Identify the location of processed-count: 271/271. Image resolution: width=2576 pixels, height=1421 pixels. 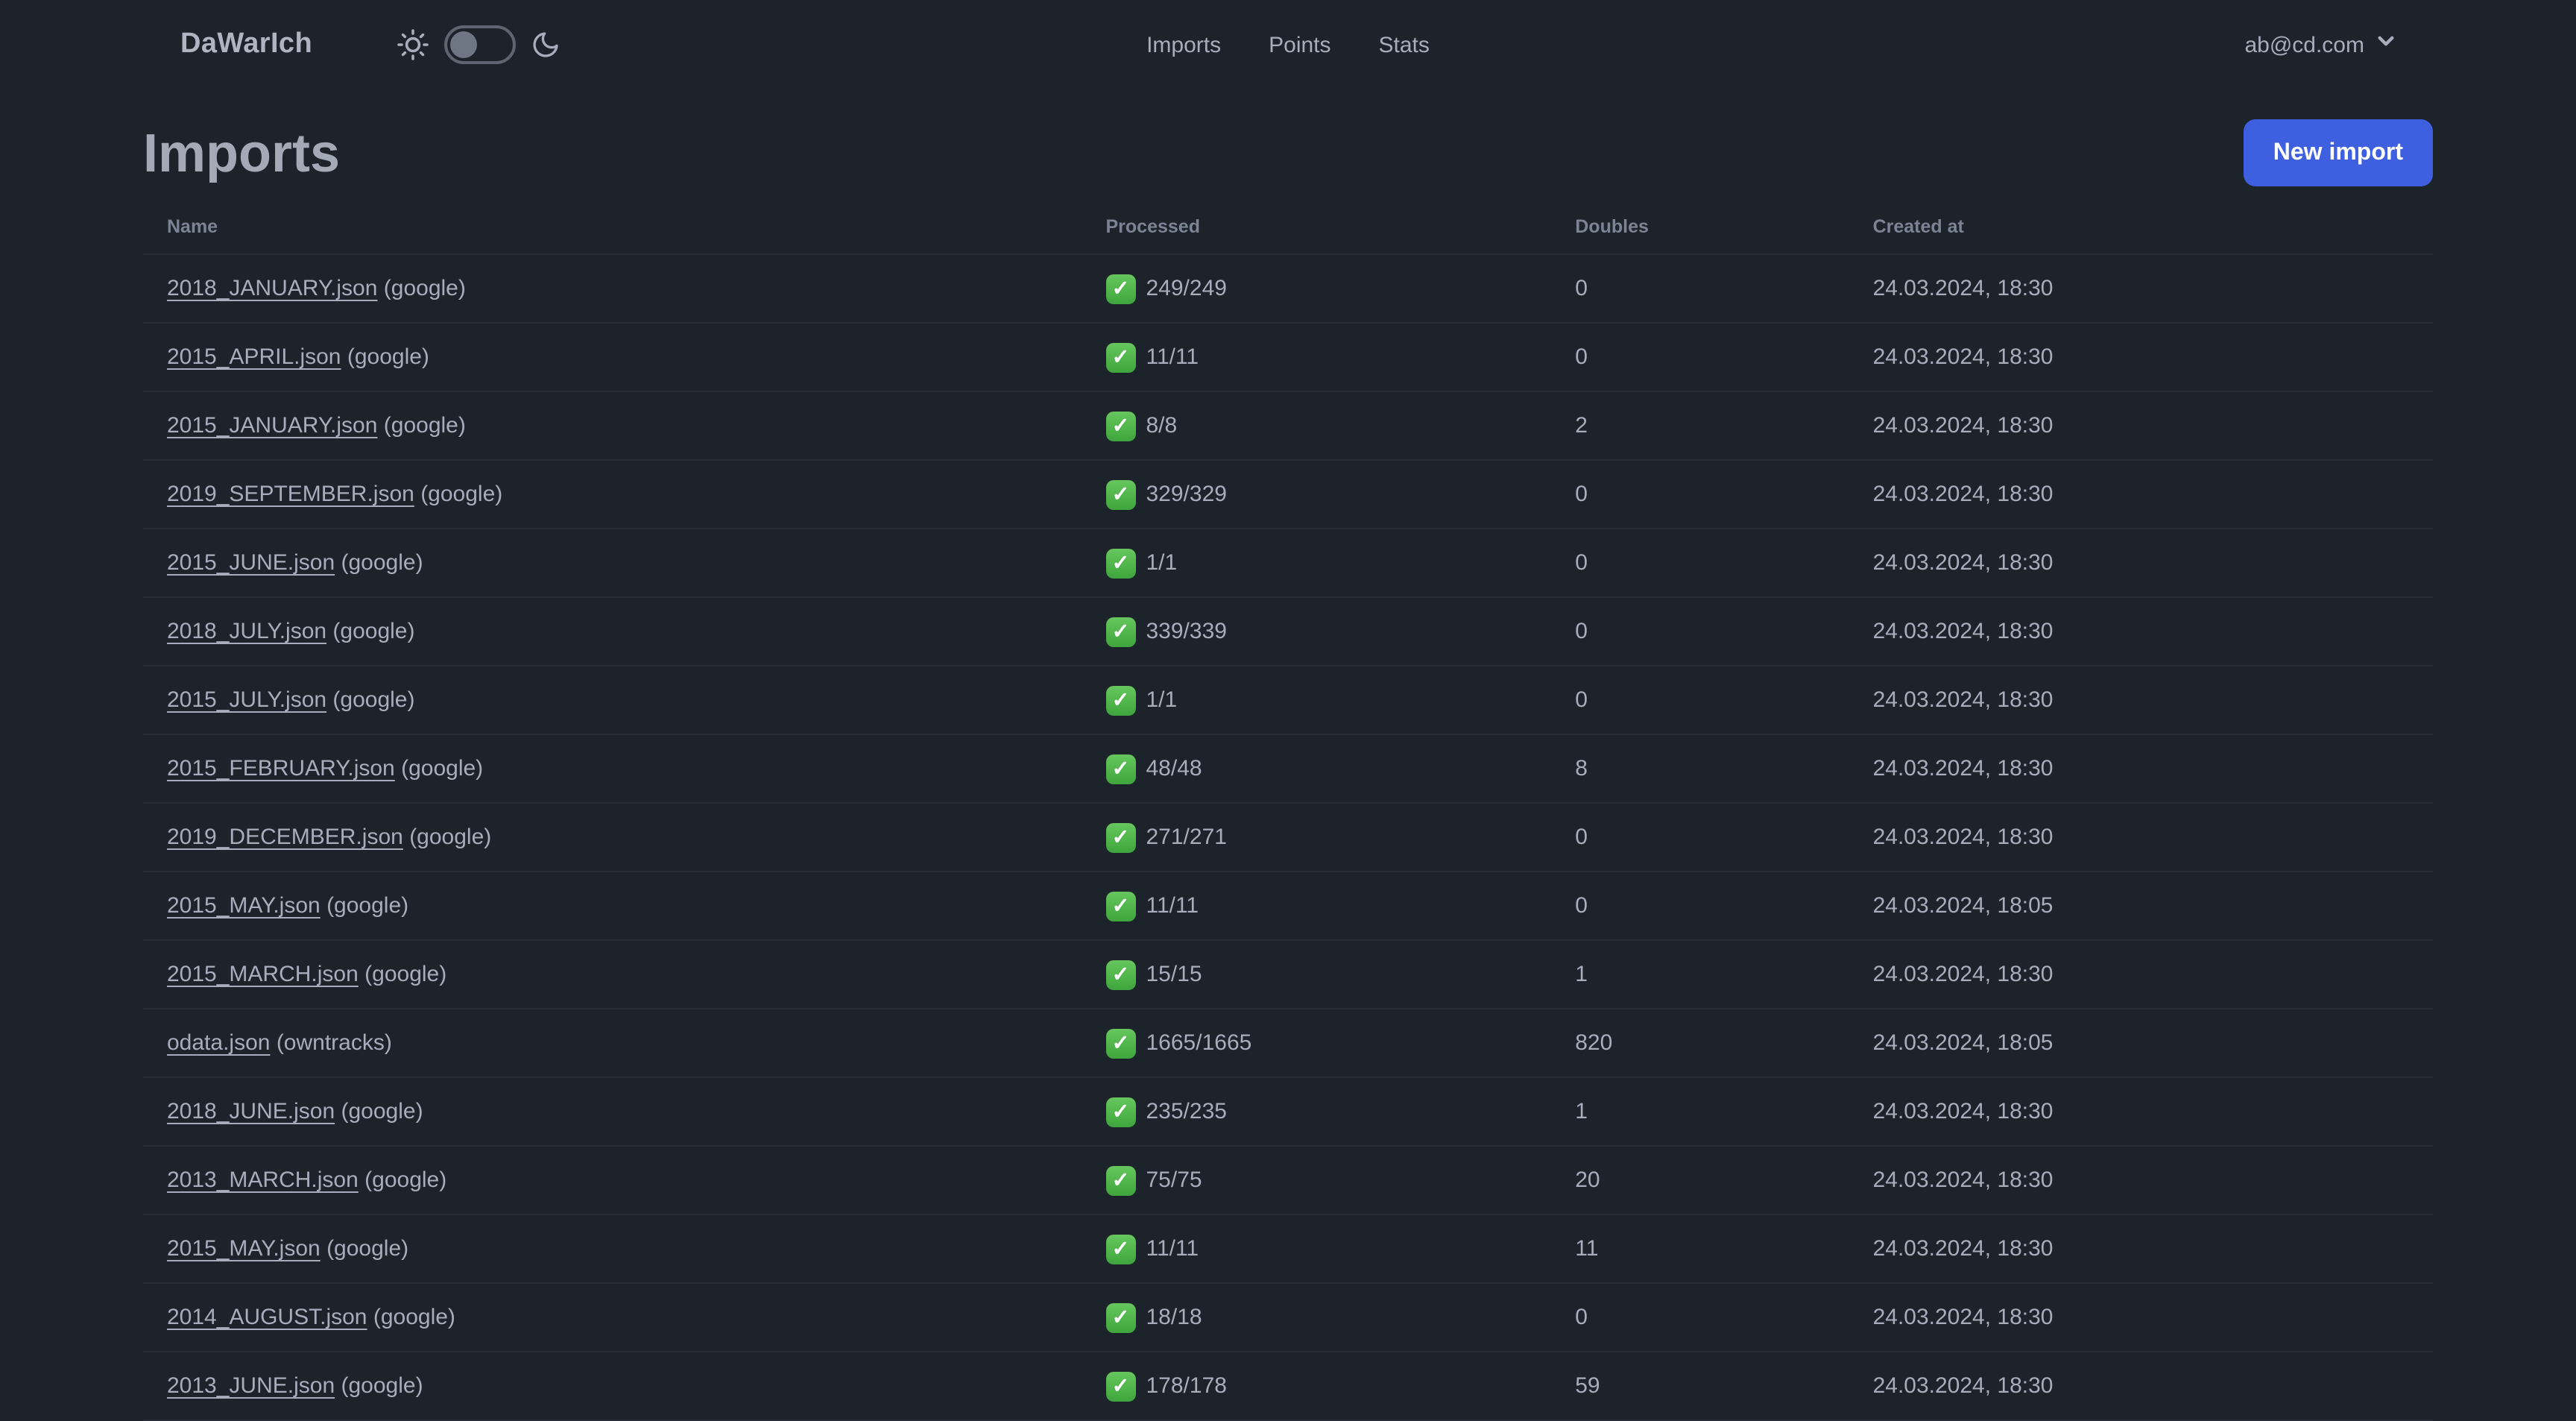
(1186, 837).